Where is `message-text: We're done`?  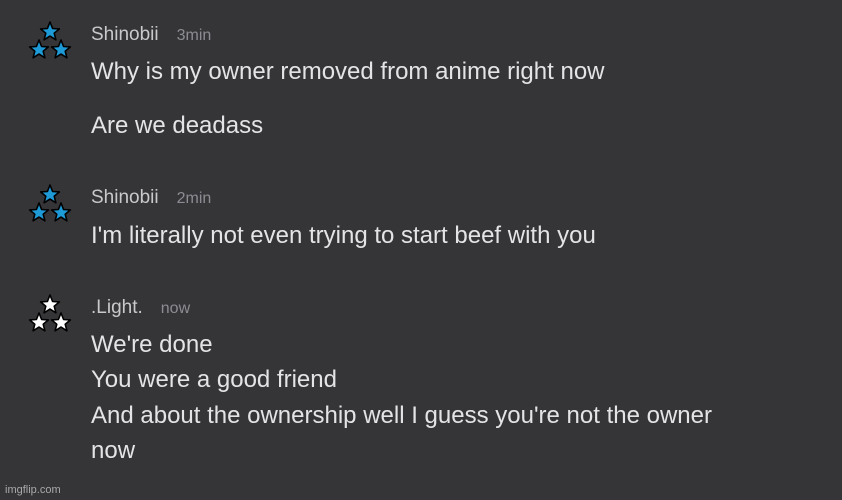
message-text: We're done is located at coordinates (152, 344).